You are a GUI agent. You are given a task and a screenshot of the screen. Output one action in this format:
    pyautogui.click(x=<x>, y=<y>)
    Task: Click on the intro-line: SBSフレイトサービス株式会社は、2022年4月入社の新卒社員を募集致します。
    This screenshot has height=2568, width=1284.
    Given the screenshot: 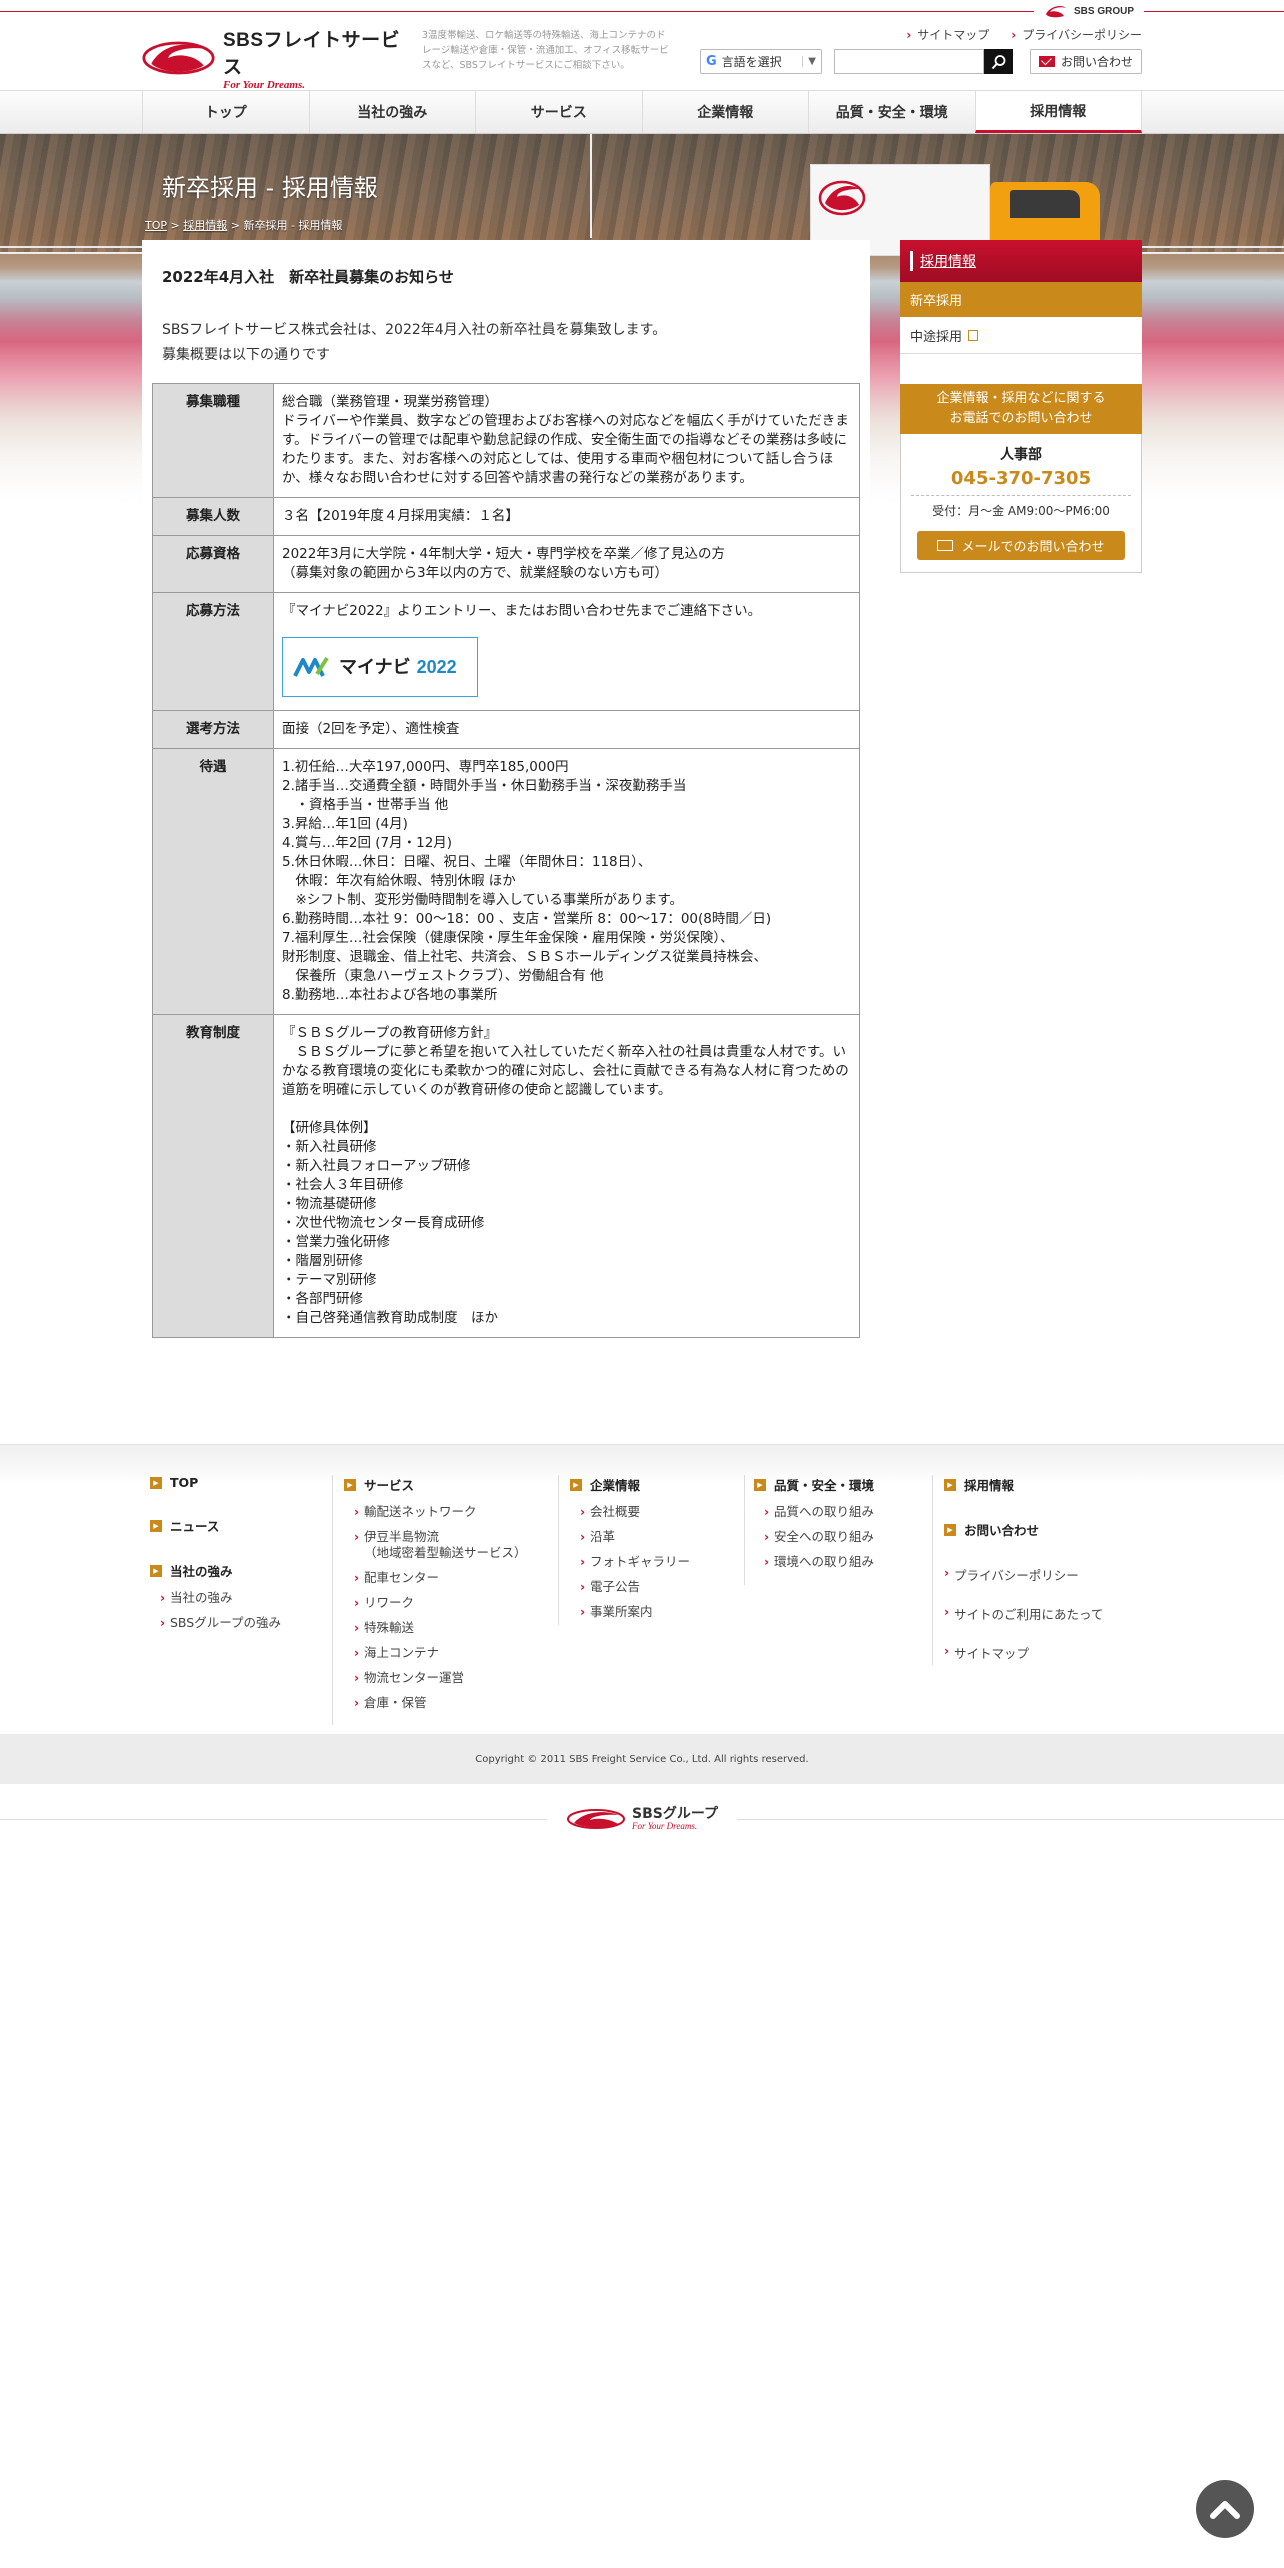 What is the action you would take?
    pyautogui.click(x=414, y=330)
    